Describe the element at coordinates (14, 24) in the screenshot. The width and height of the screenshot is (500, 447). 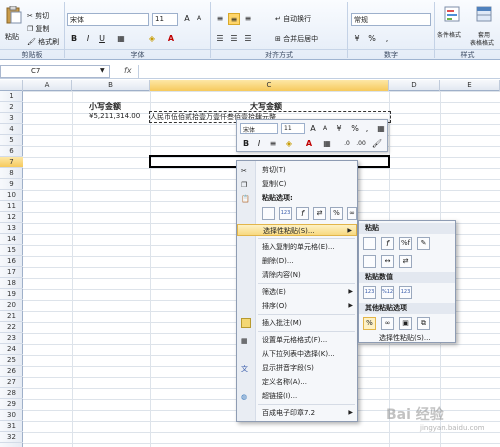
I see `paste-button: 粘贴` at that location.